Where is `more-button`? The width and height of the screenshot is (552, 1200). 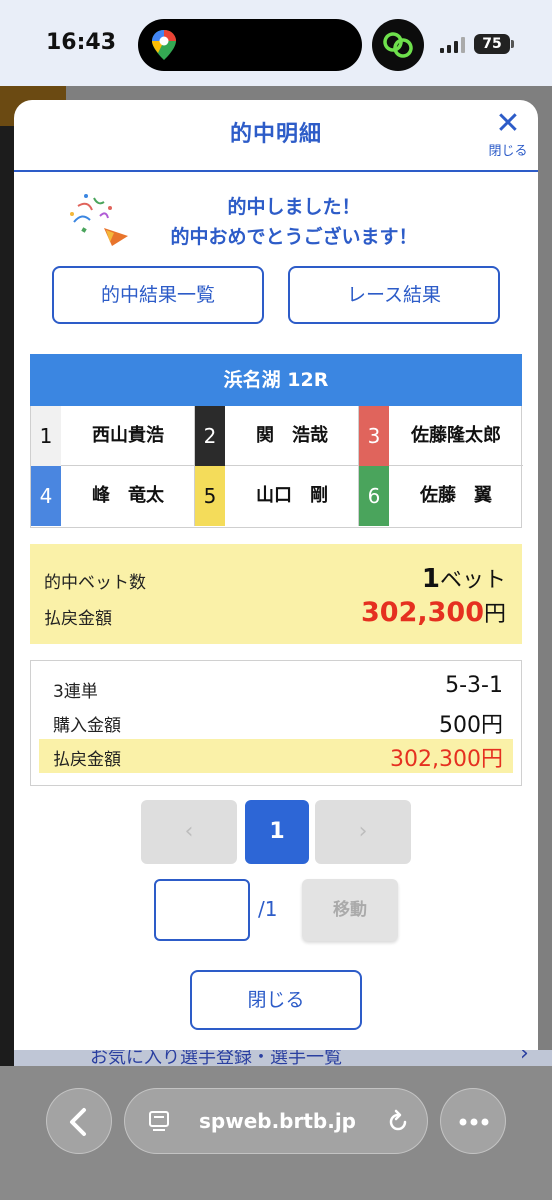
more-button is located at coordinates (473, 1121).